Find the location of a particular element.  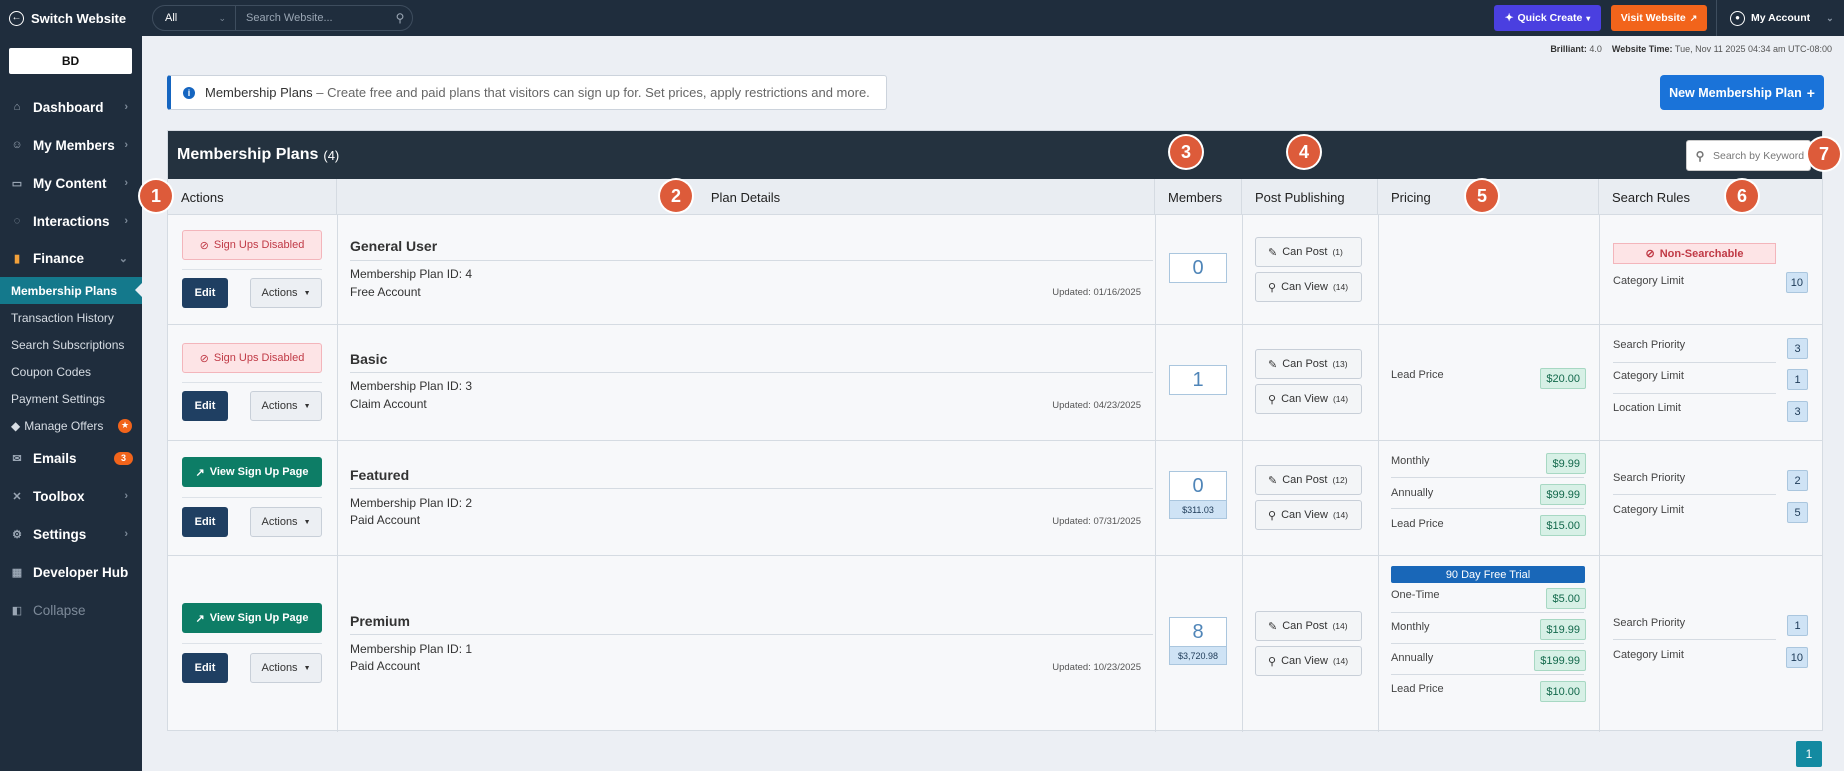

sidebar-item-finance: ▮ Finance ⌄ is located at coordinates (71, 258).